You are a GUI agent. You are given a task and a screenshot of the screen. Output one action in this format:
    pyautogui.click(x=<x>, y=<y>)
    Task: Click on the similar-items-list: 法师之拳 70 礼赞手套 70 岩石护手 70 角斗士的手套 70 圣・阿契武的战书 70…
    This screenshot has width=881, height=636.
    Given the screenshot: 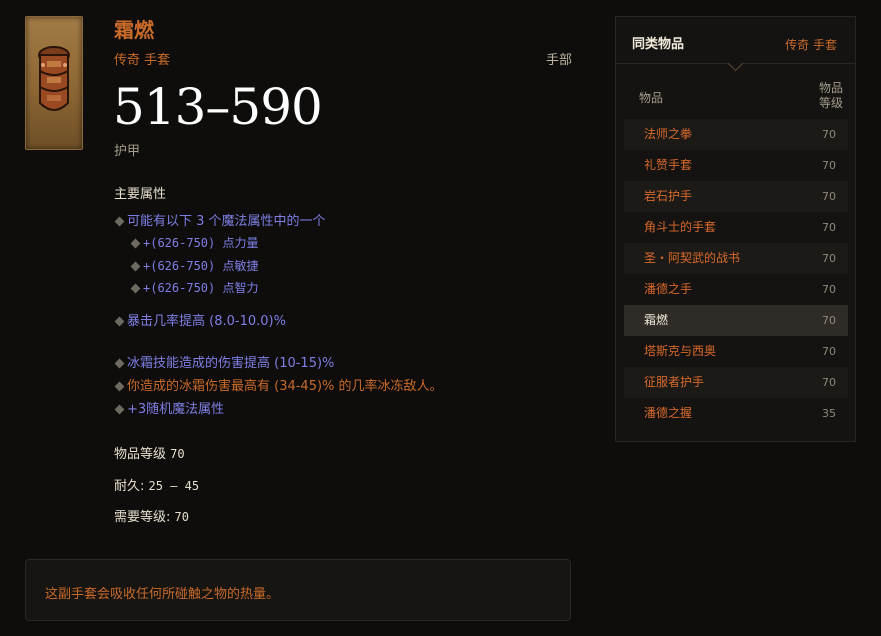 What is the action you would take?
    pyautogui.click(x=736, y=274)
    